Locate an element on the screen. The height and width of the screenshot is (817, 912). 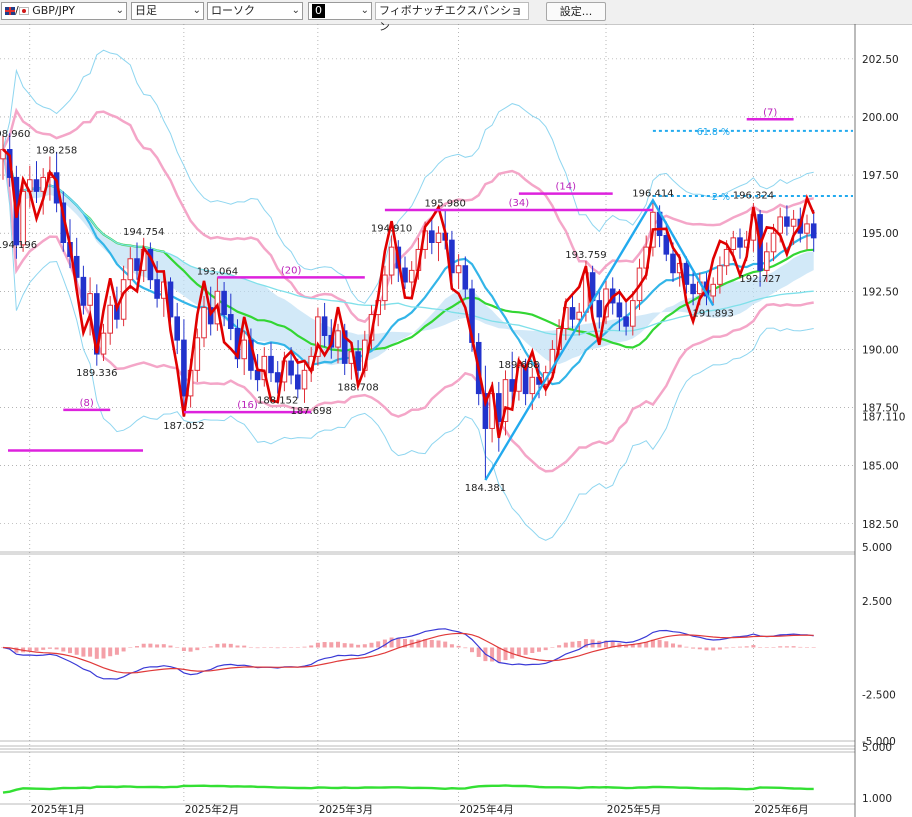
y-tick-label: 197.50 is located at coordinates (880, 176).